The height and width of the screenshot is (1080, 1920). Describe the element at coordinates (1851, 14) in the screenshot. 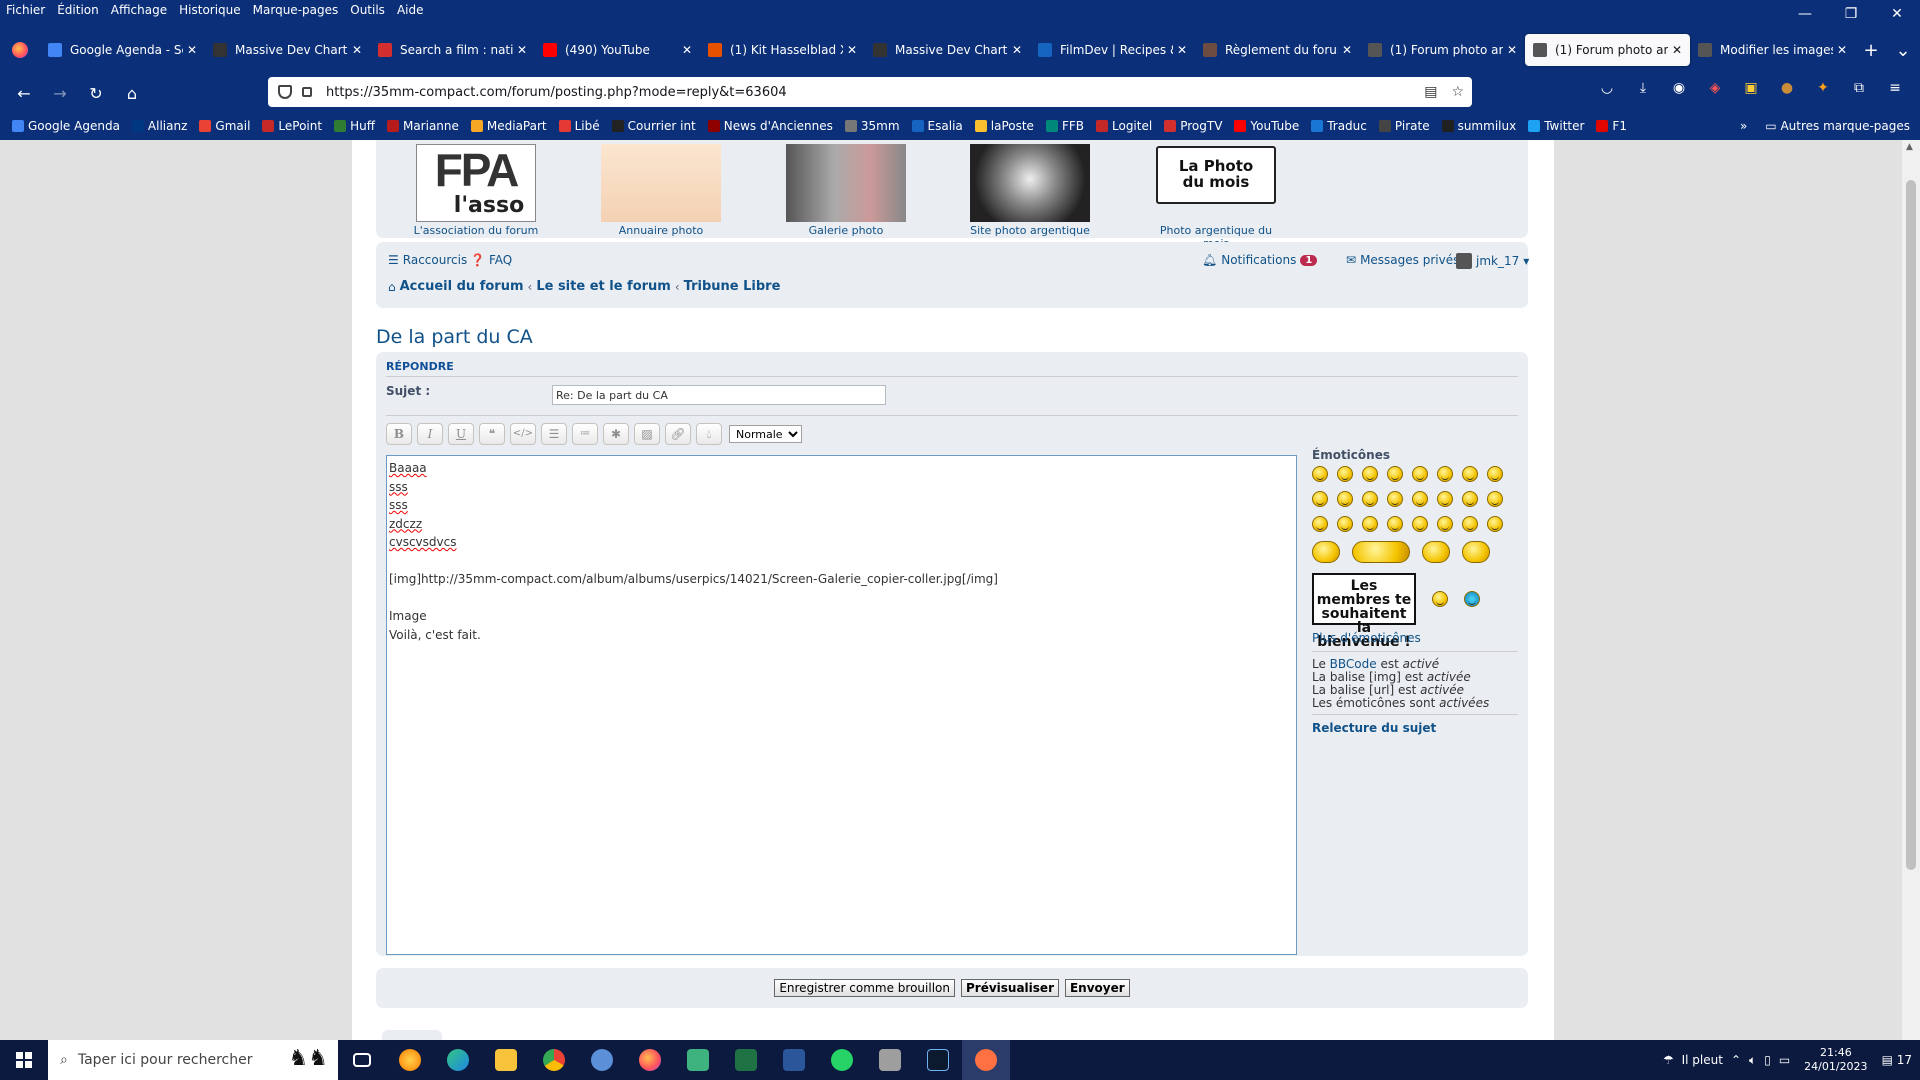

I see `restore-icon: ❐` at that location.